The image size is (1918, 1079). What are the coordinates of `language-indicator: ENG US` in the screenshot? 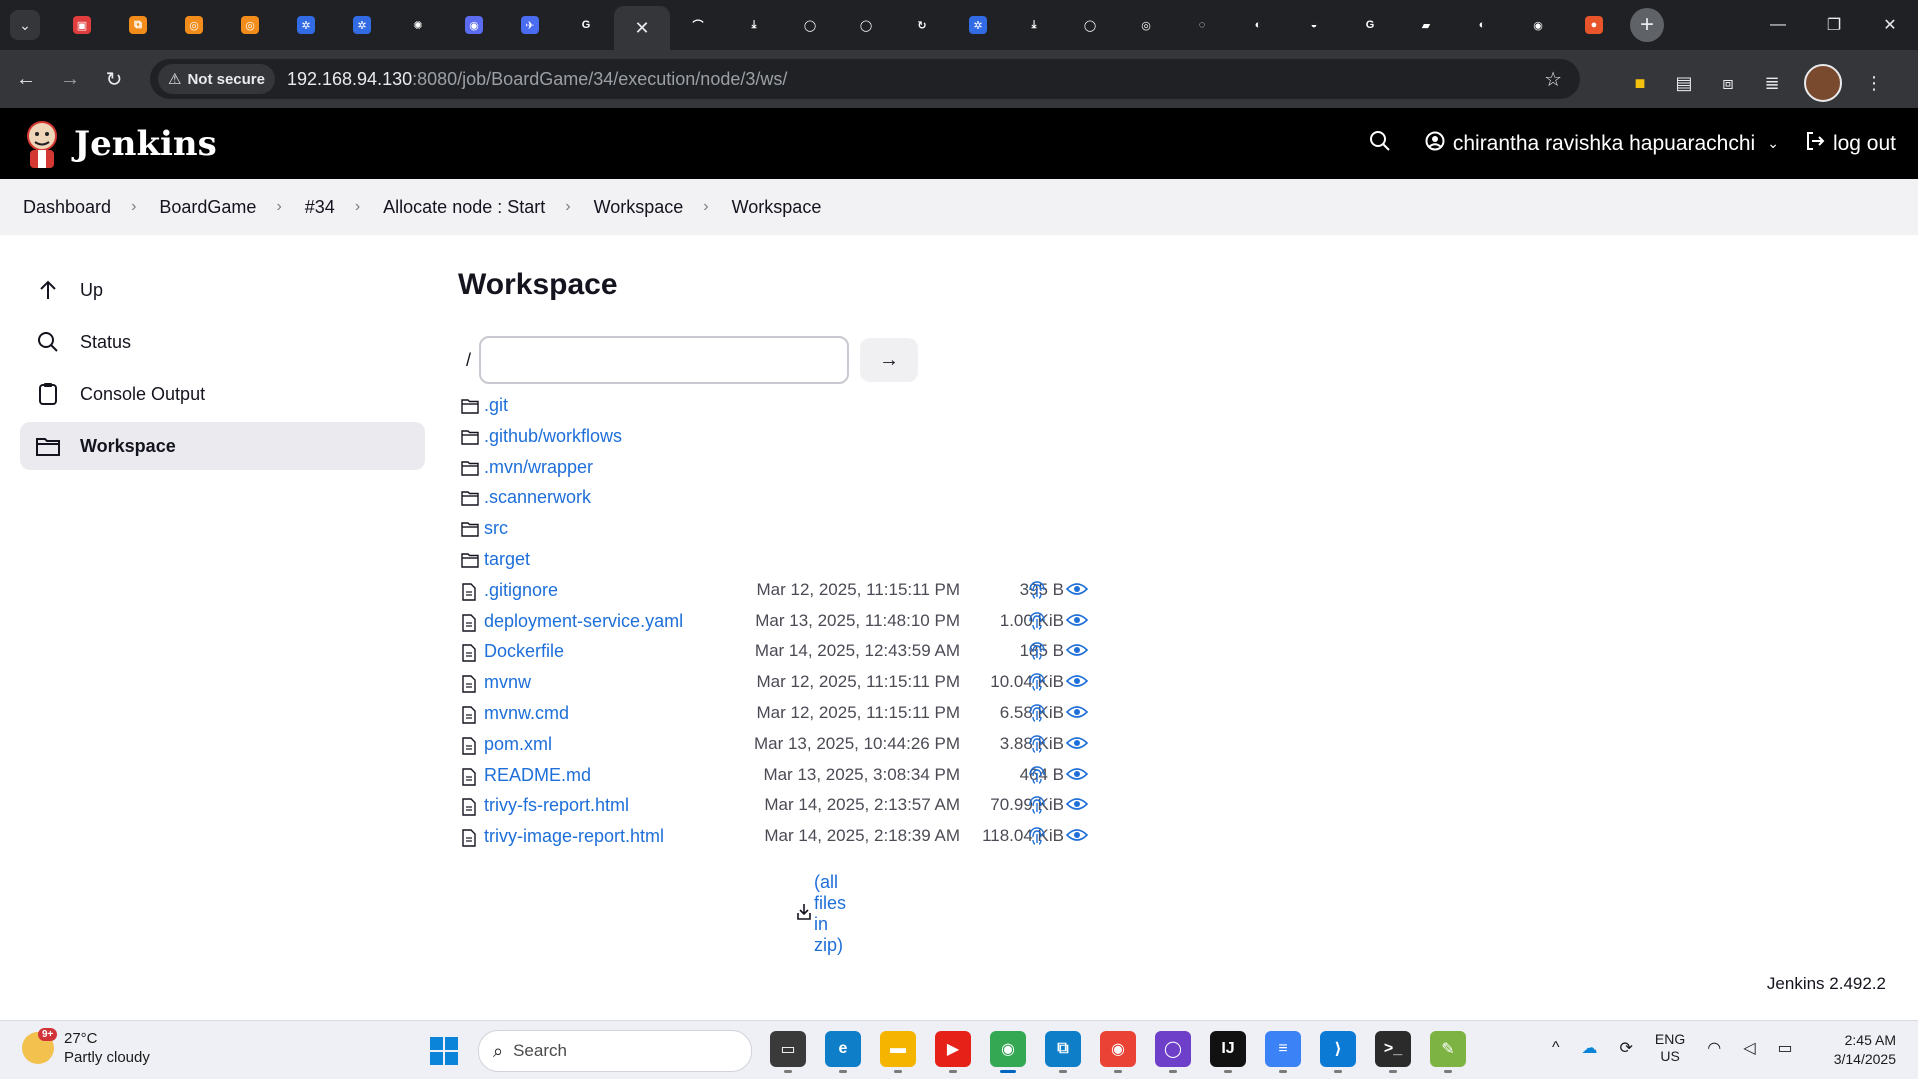 It's located at (1670, 1048).